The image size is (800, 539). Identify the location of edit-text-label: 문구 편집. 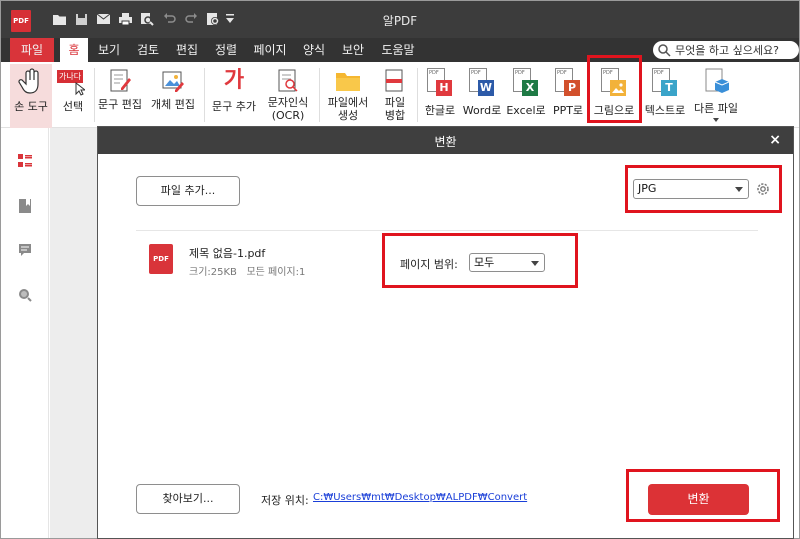
(120, 104).